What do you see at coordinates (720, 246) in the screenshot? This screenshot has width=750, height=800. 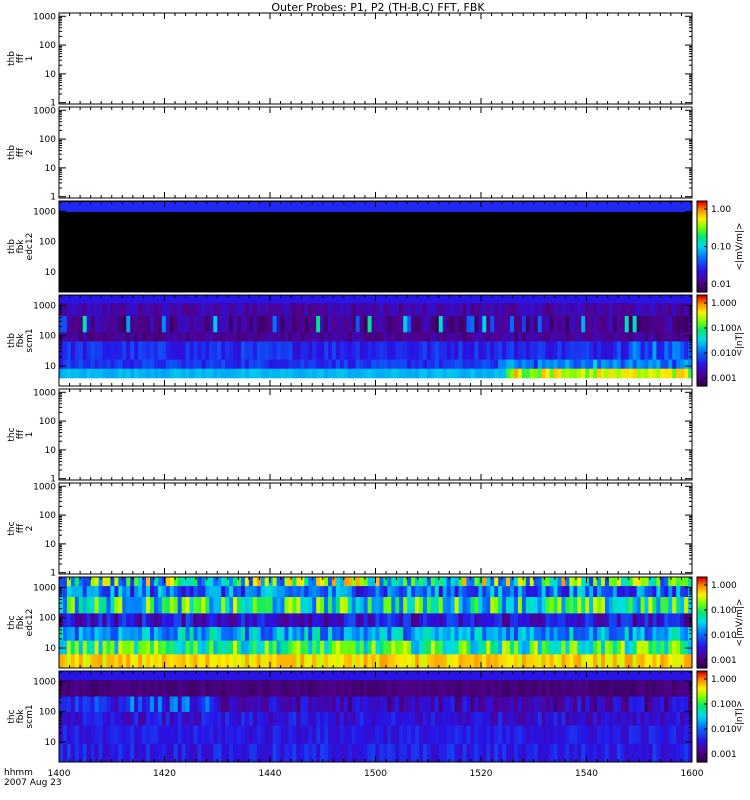 I see `panel-thb-fbk-edc12-colorbar: 1.000.100.01<|mV/m|>` at bounding box center [720, 246].